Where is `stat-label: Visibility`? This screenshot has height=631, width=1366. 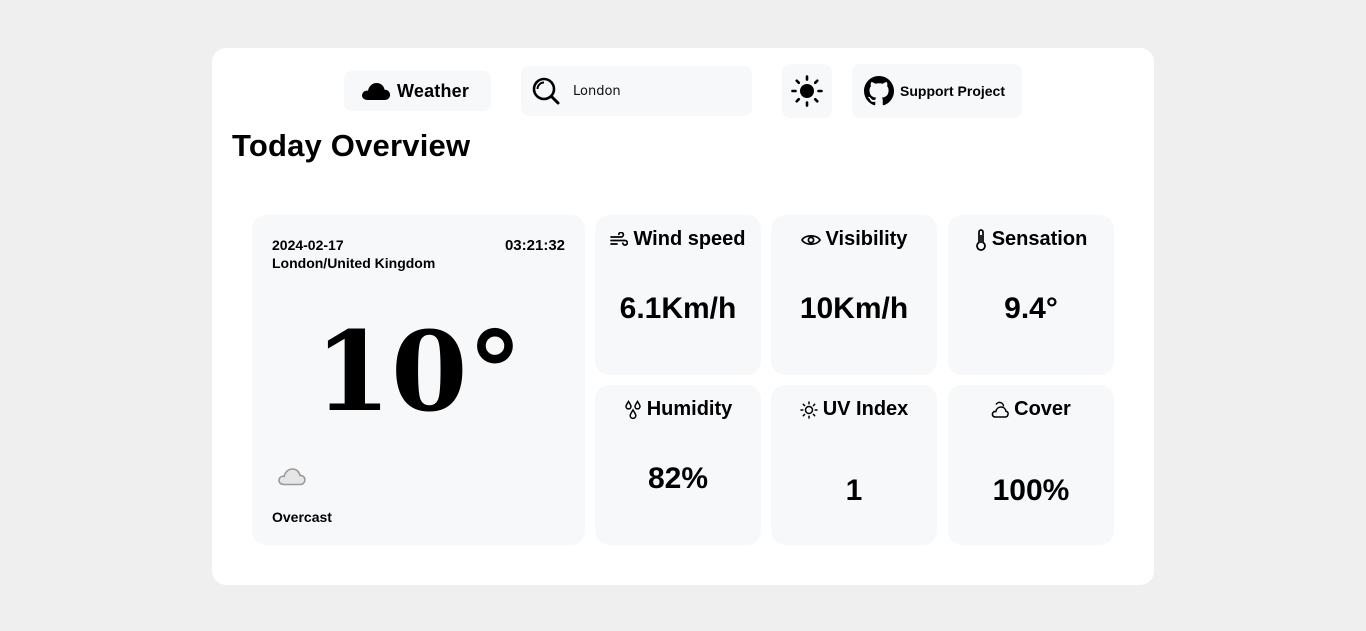 stat-label: Visibility is located at coordinates (866, 239).